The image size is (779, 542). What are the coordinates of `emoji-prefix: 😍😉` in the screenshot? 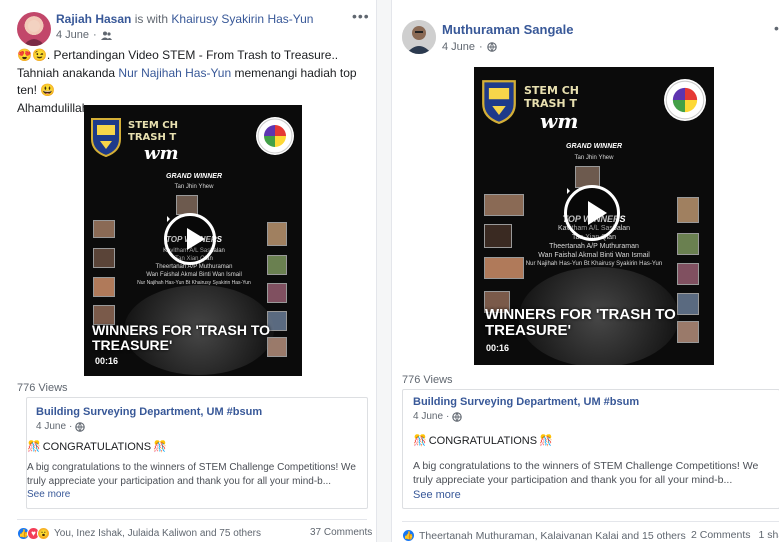 It's located at (32, 55).